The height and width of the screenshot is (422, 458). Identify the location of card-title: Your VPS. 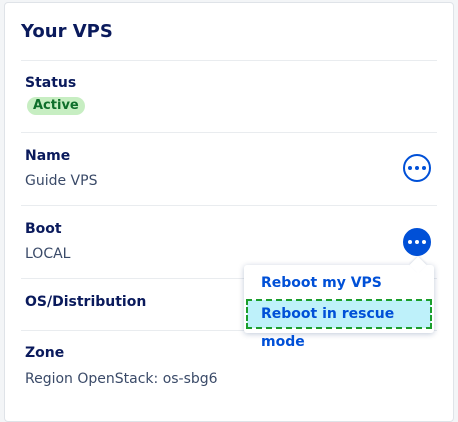
(67, 31).